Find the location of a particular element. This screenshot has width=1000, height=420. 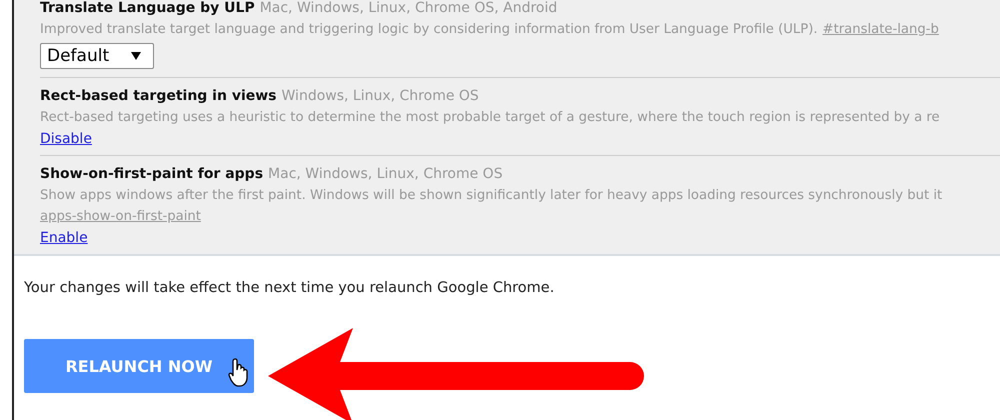

flag-title: Show-on-first-paint for apps is located at coordinates (152, 174).